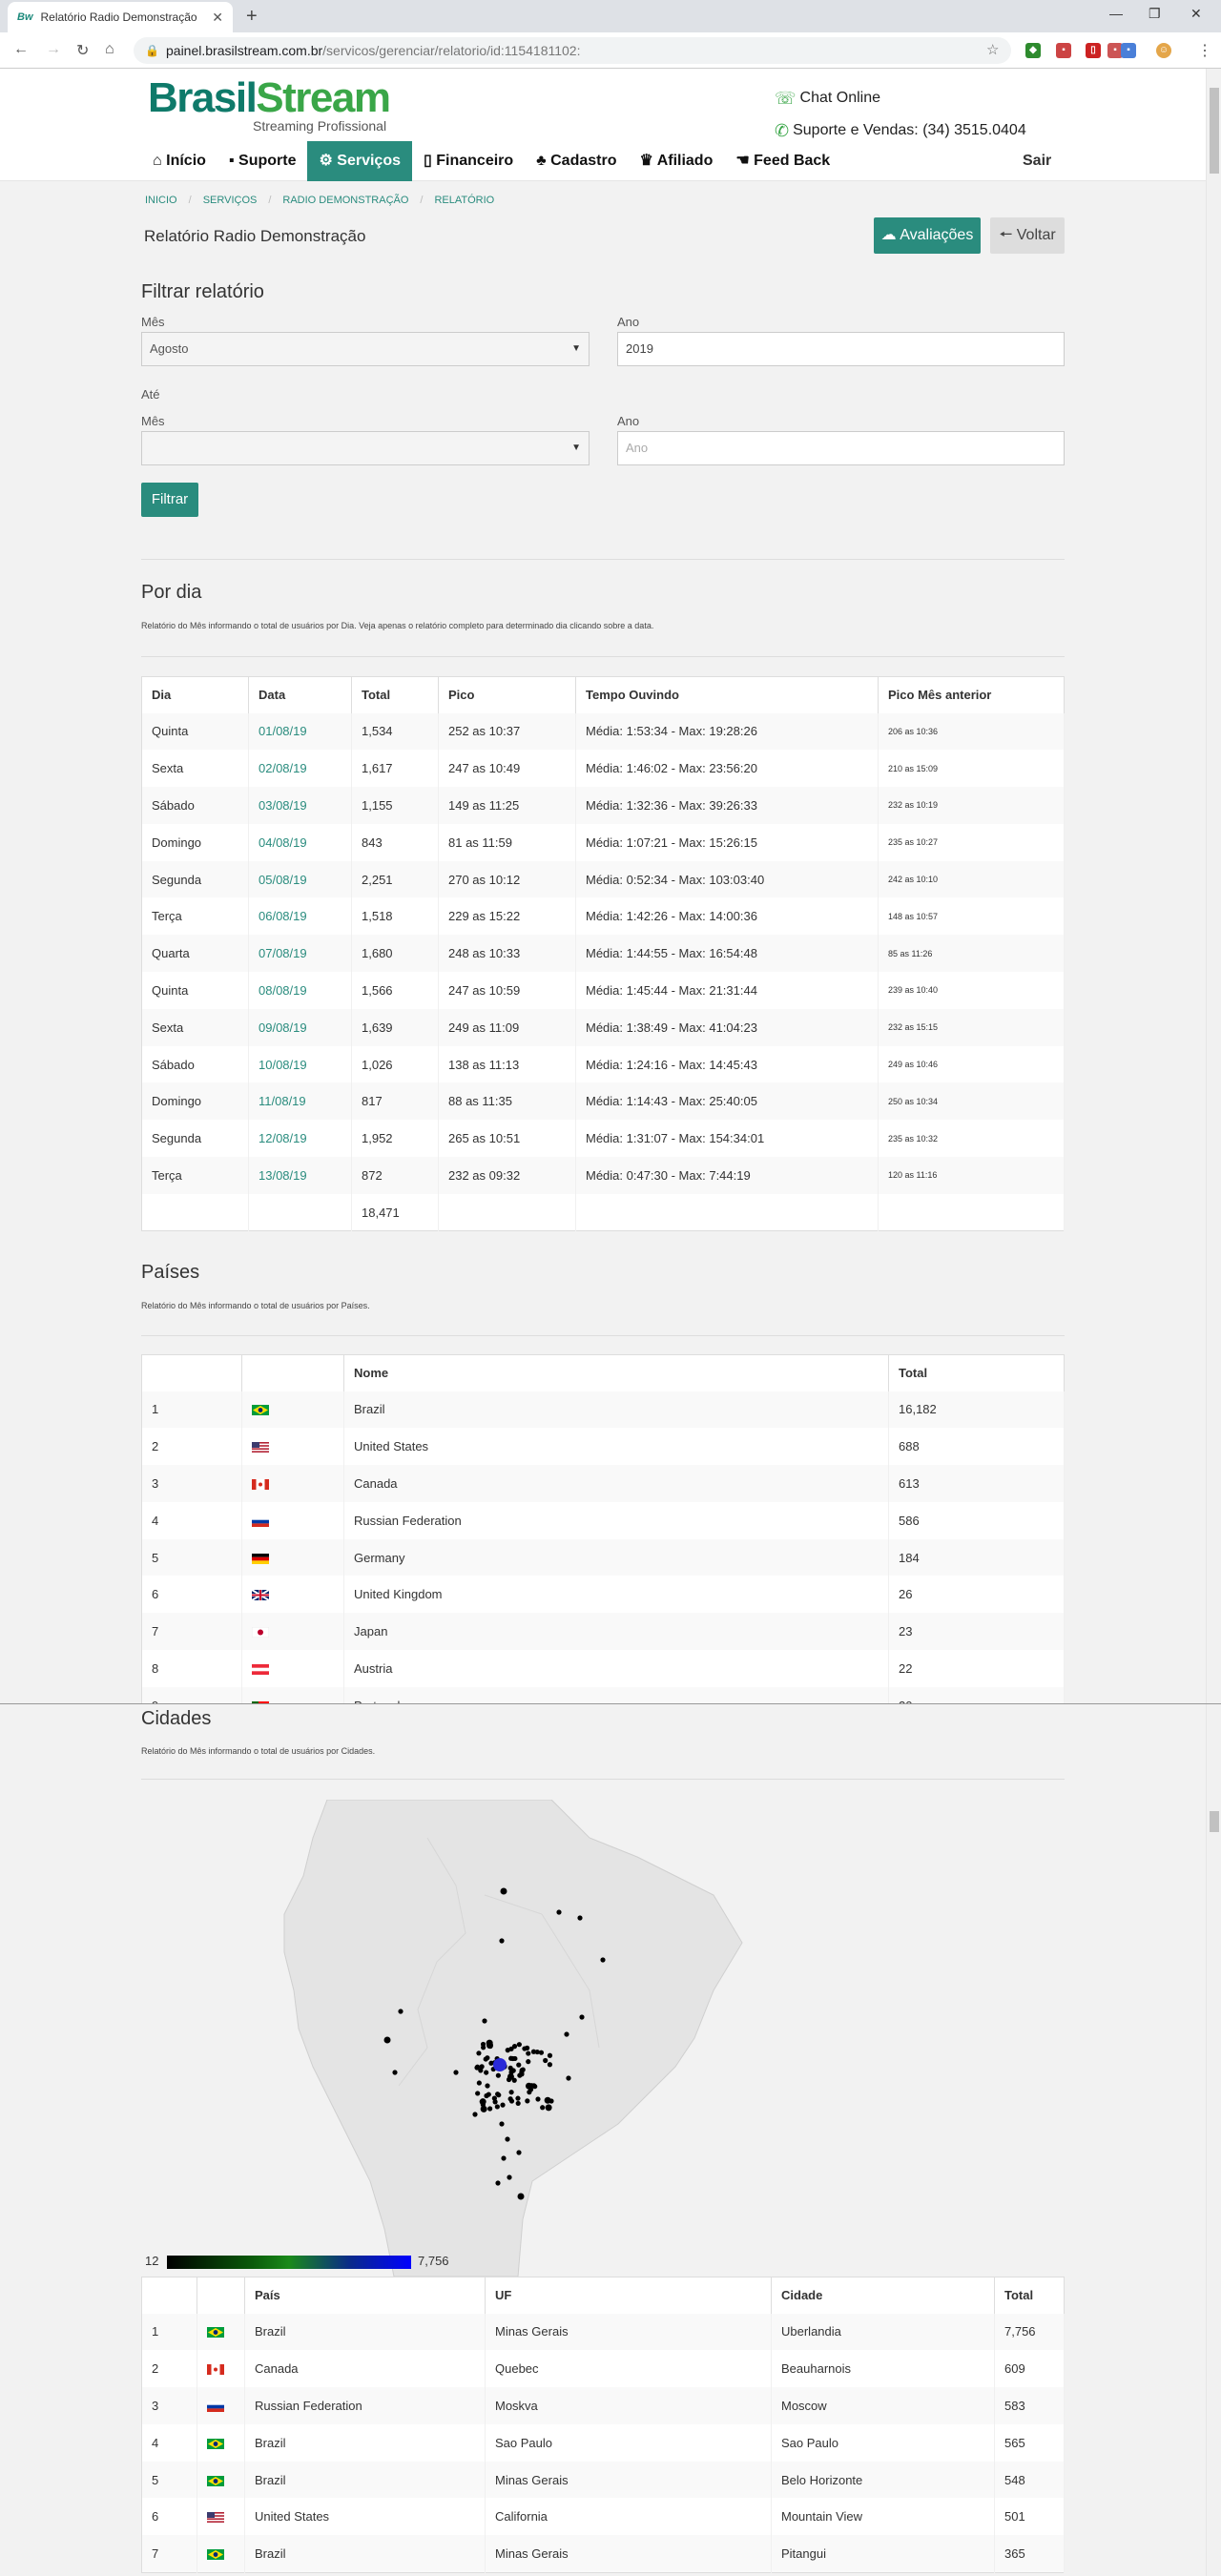 The width and height of the screenshot is (1221, 2576). I want to click on data-link: 11/08/19, so click(300, 1101).